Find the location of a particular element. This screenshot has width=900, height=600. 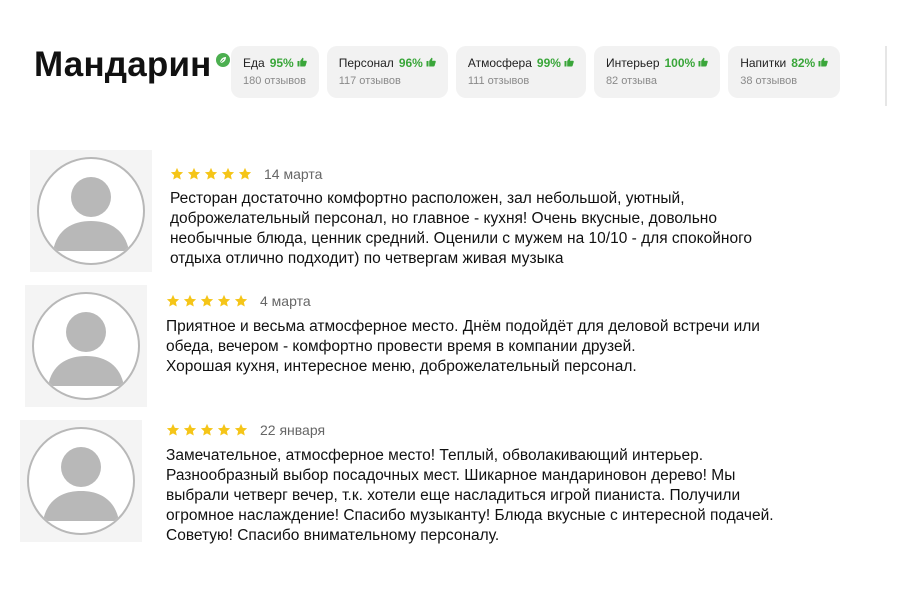

chip-label: Интерьер is located at coordinates (632, 63).